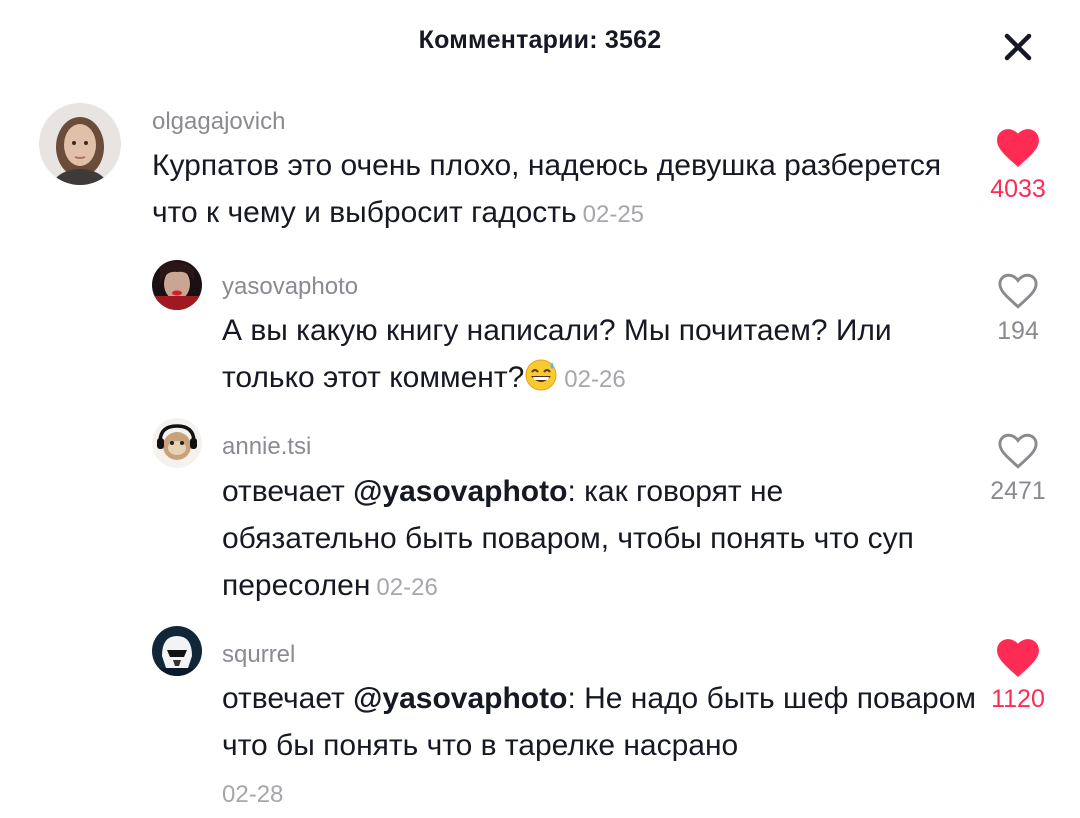 This screenshot has height=818, width=1080. Describe the element at coordinates (1018, 189) in the screenshot. I see `like-count: 4033` at that location.